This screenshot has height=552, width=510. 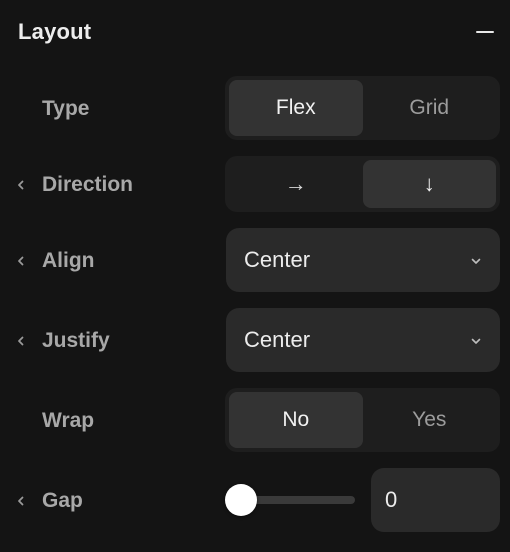 What do you see at coordinates (241, 500) in the screenshot?
I see `gap-slider-thumb` at bounding box center [241, 500].